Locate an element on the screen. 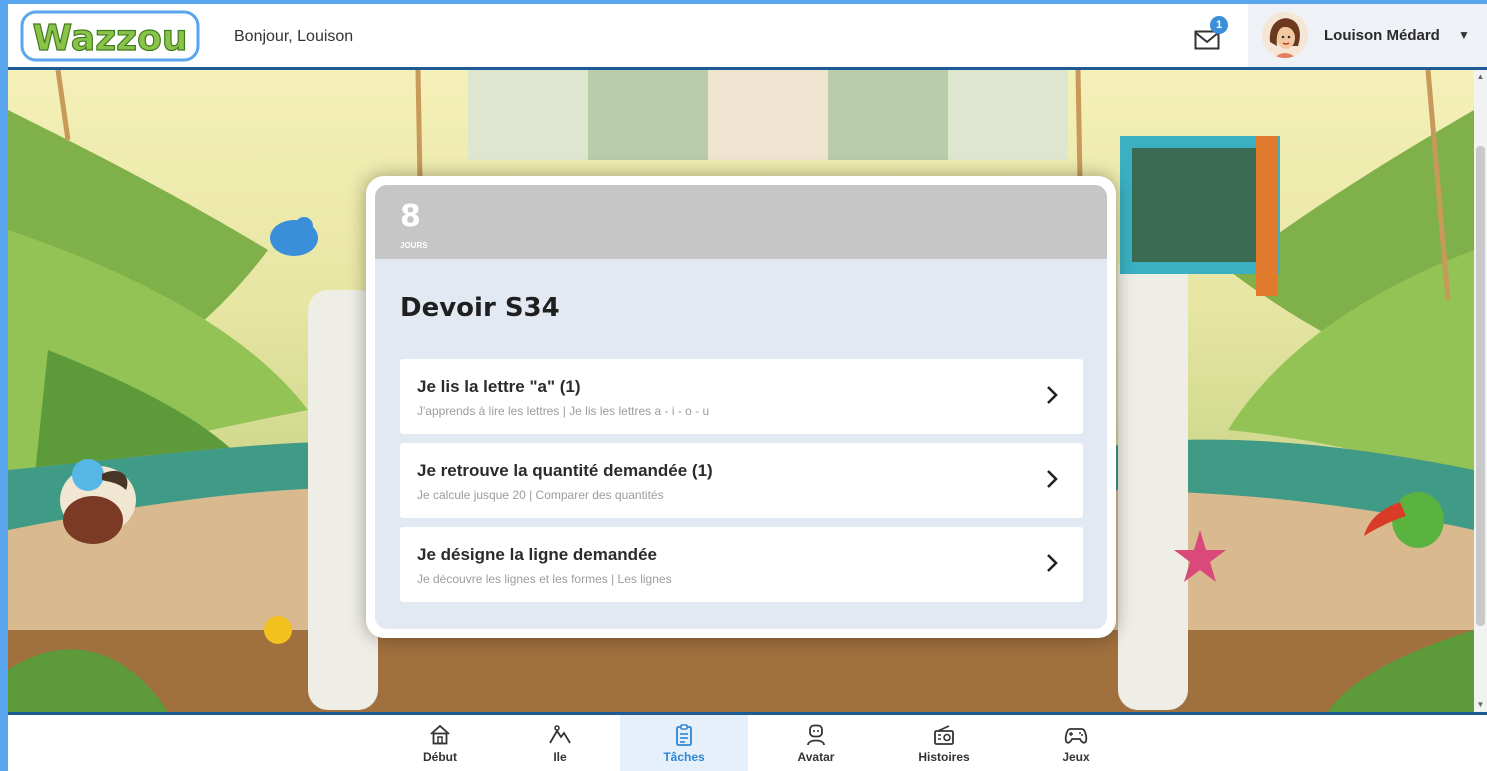 The height and width of the screenshot is (771, 1487). nav-label: Tâches is located at coordinates (684, 757).